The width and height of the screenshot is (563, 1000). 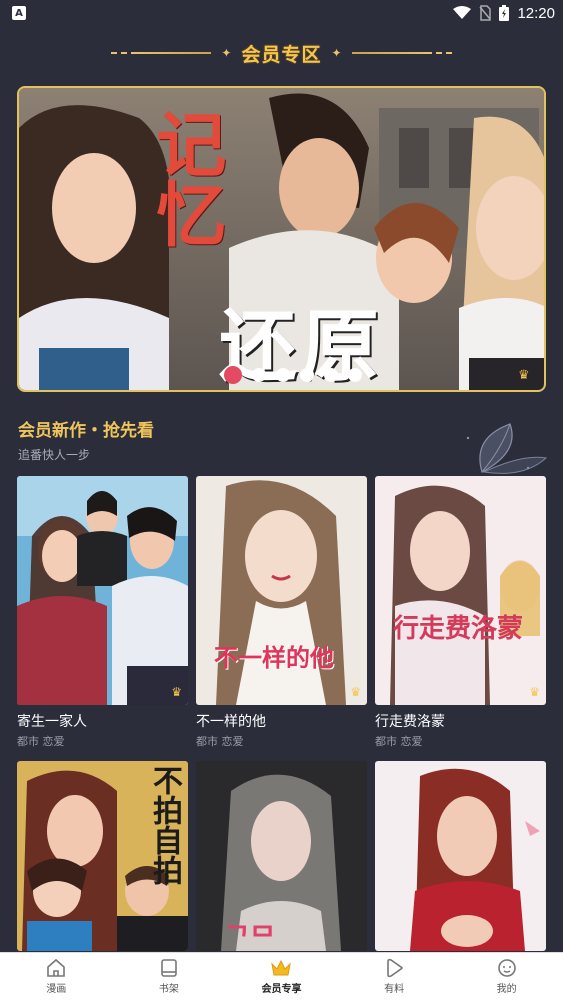 I want to click on header-right-decoration, so click(x=401, y=53).